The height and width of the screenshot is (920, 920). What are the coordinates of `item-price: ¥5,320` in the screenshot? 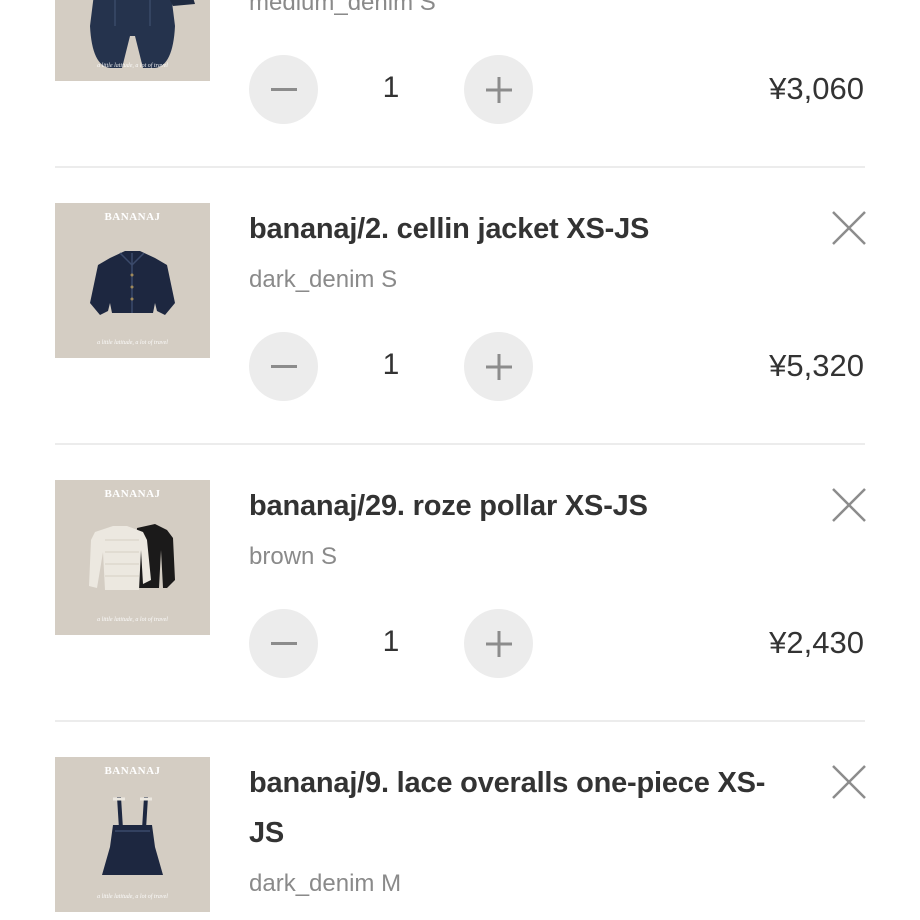 It's located at (816, 365).